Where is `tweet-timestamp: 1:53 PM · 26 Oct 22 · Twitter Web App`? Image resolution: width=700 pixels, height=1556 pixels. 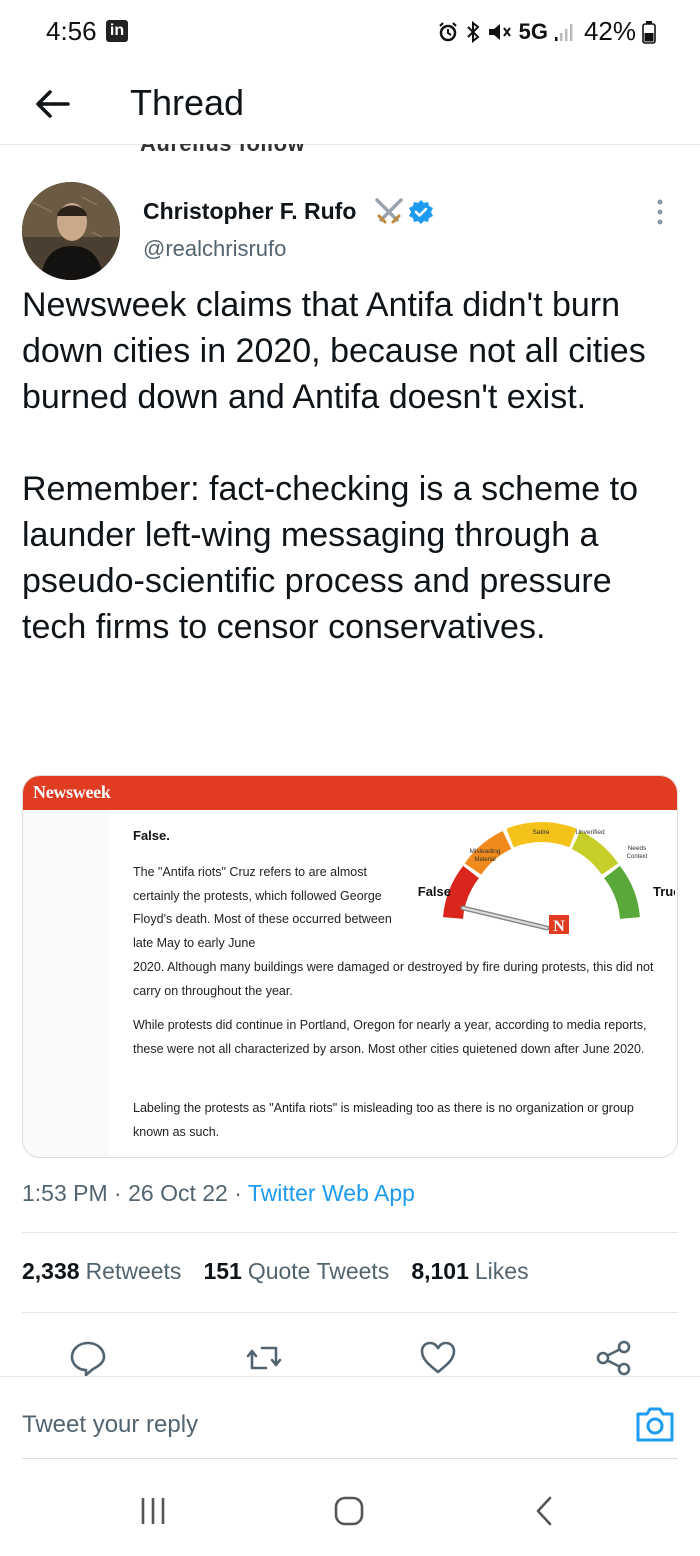 tweet-timestamp: 1:53 PM · 26 Oct 22 · Twitter Web App is located at coordinates (218, 1193).